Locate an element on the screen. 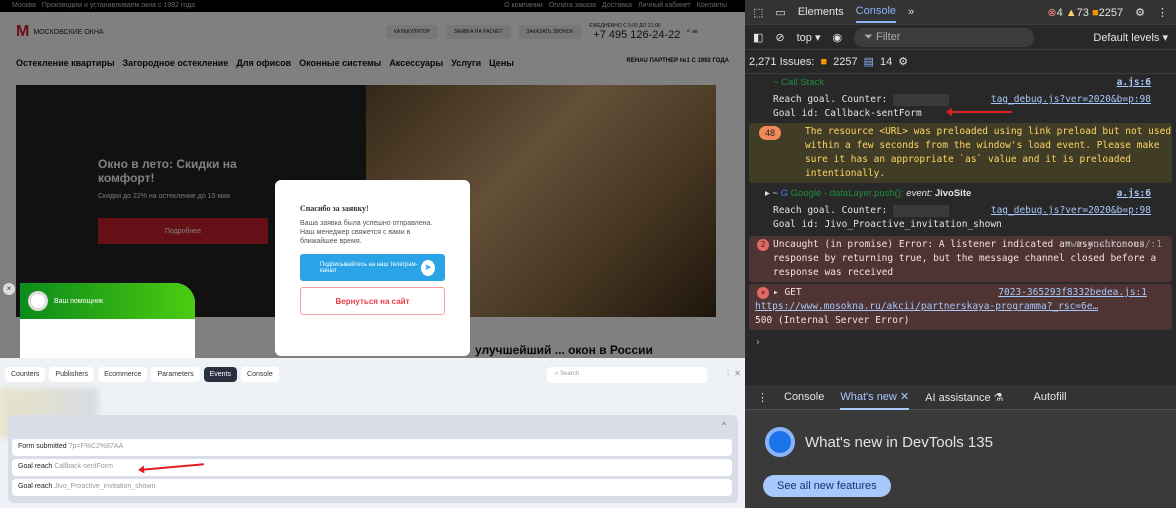 Image resolution: width=1176 pixels, height=508 pixels. nav-item: Оконные системы is located at coordinates (340, 63).